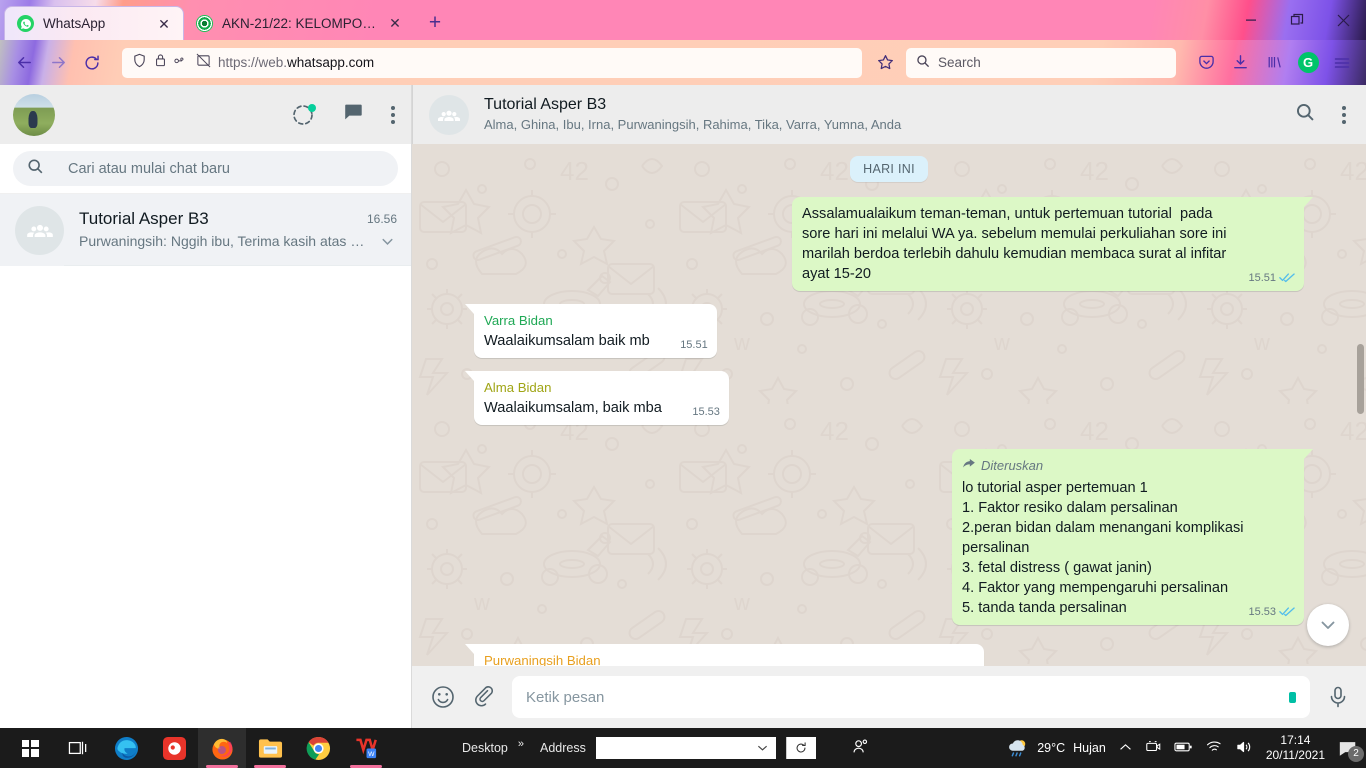 This screenshot has width=1366, height=768. Describe the element at coordinates (542, 659) in the screenshot. I see `message-sender: Purwaningsih Bidan` at that location.